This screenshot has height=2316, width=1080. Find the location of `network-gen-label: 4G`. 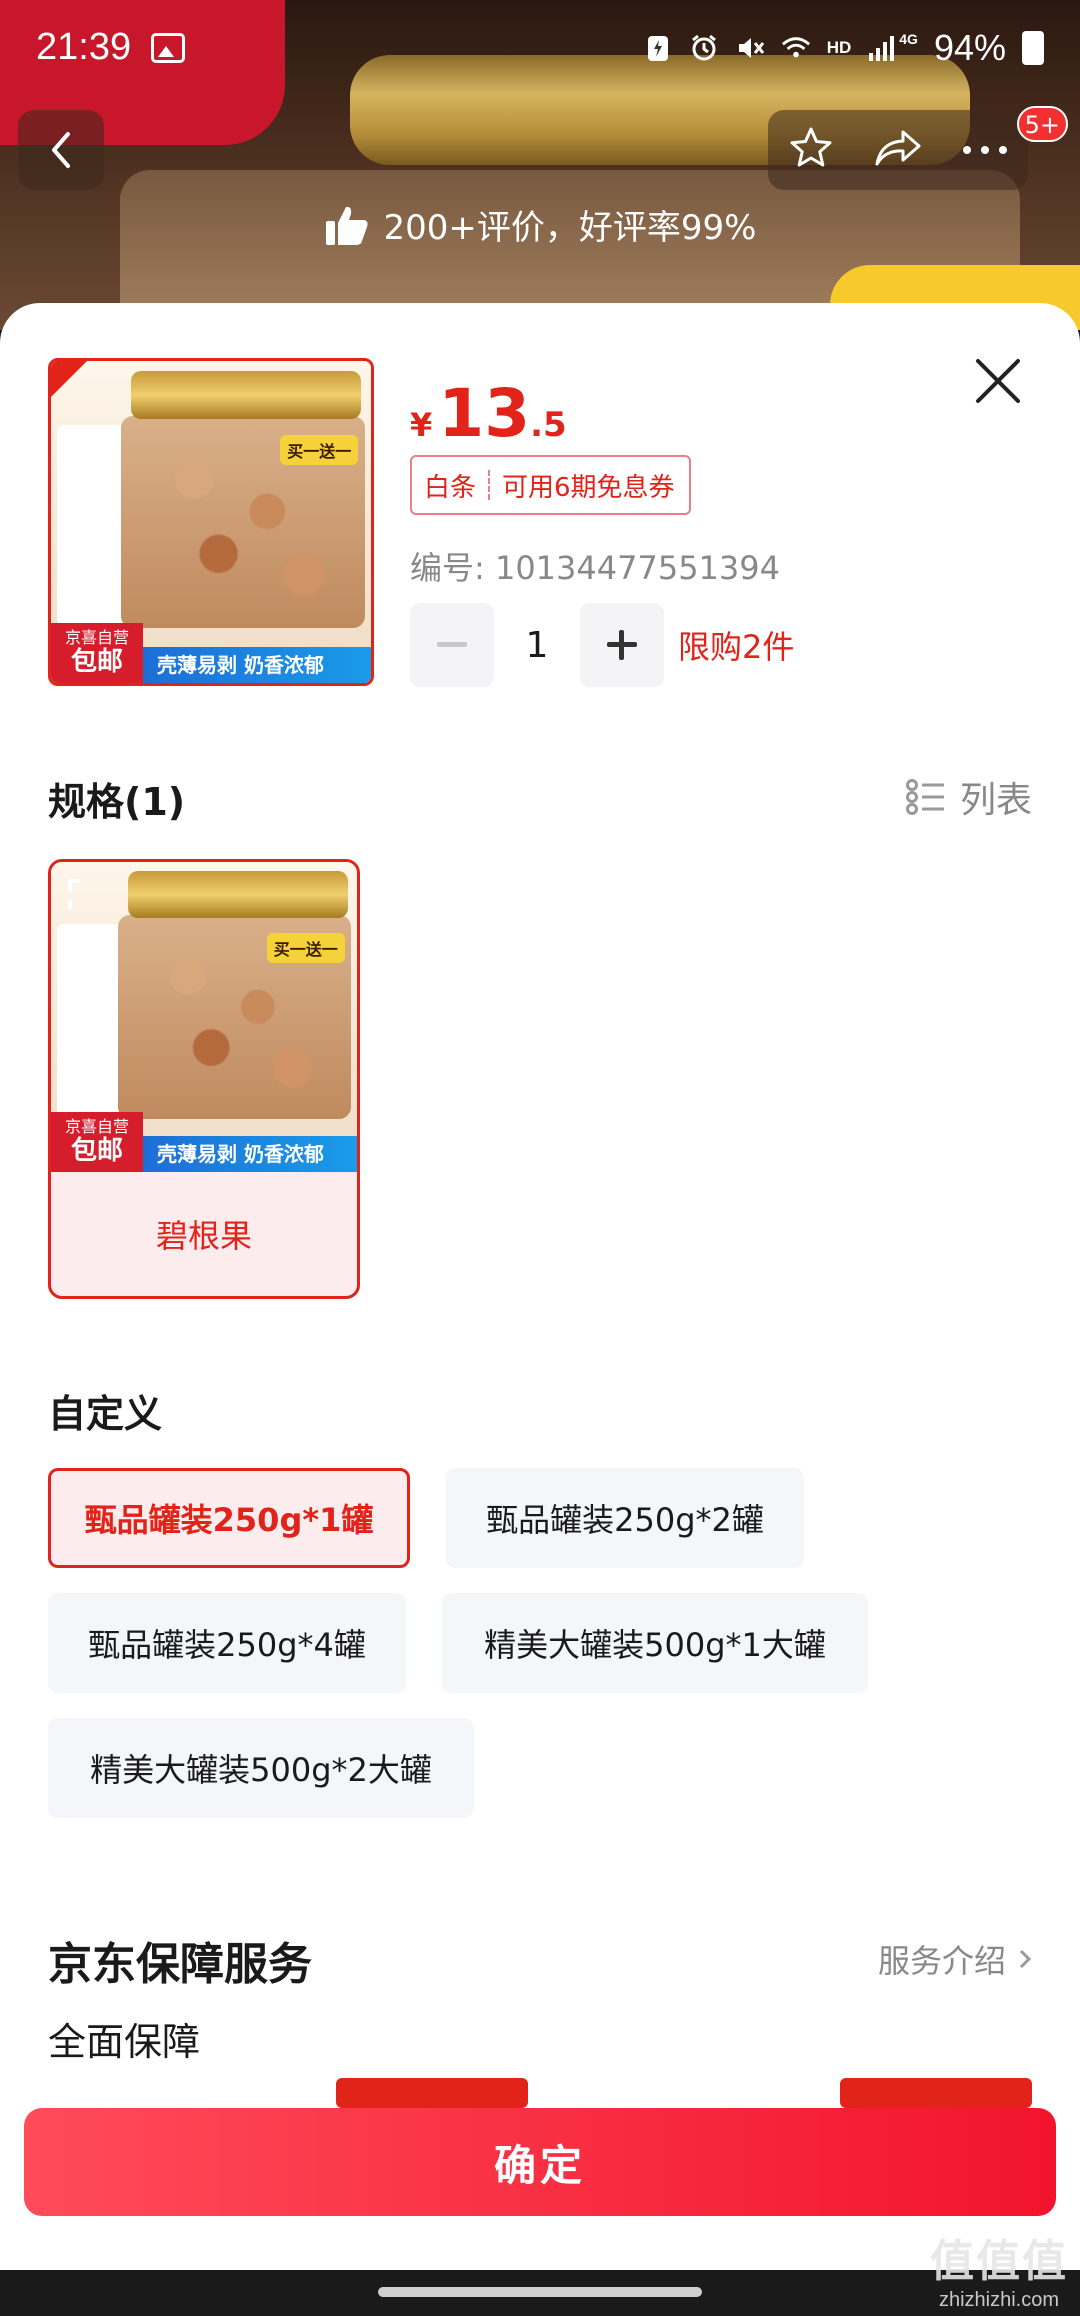

network-gen-label: 4G is located at coordinates (908, 38).